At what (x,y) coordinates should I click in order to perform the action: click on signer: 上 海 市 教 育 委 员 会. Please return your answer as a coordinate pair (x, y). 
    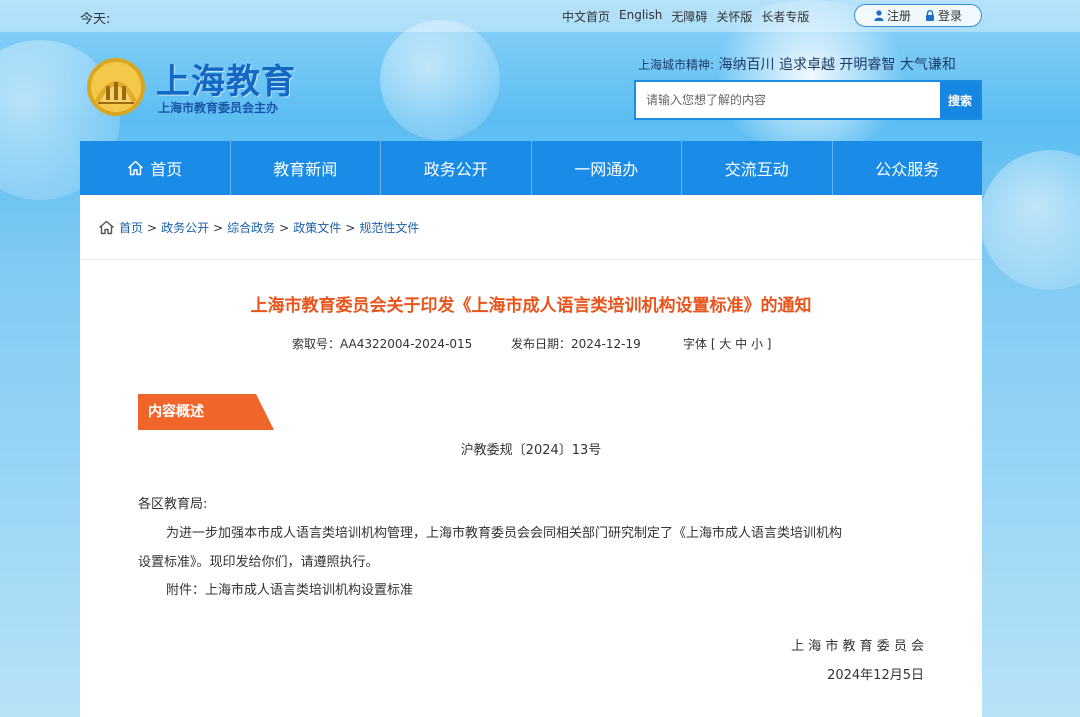
    Looking at the image, I should click on (857, 646).